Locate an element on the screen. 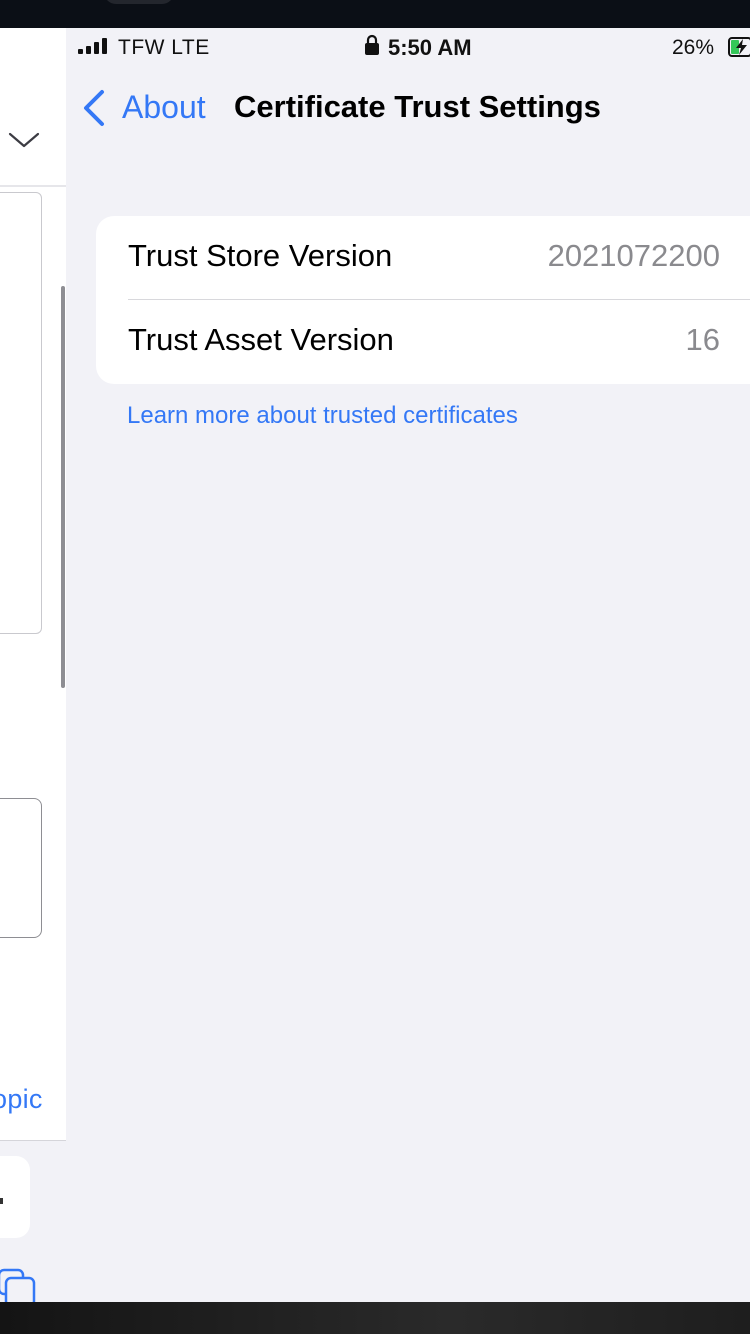 The width and height of the screenshot is (750, 1334). divider is located at coordinates (33, 186).